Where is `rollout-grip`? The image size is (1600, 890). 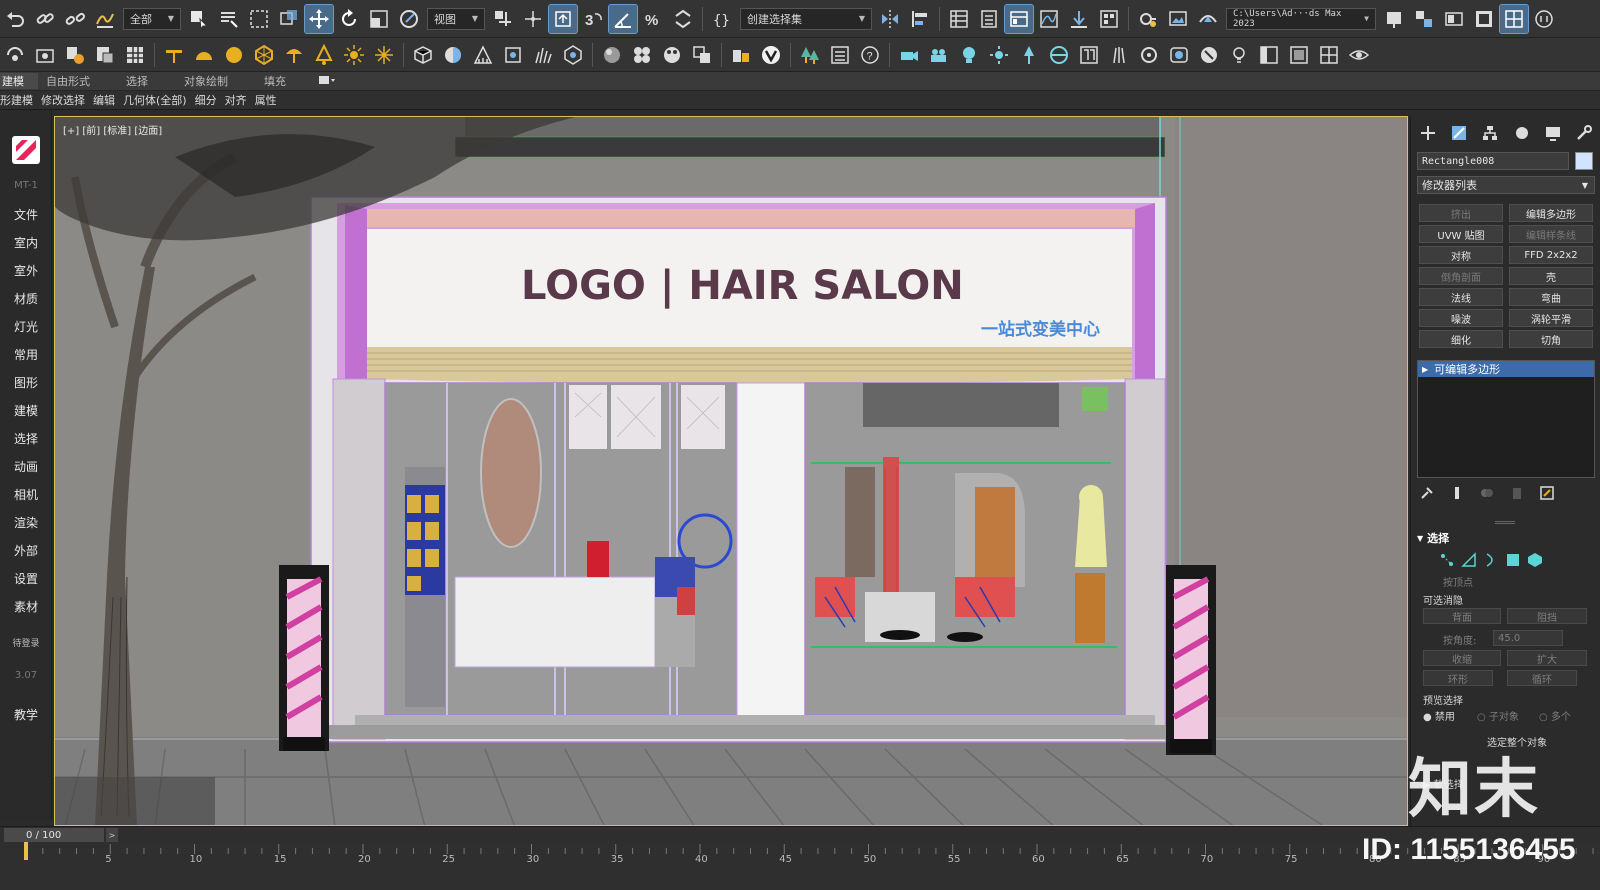 rollout-grip is located at coordinates (1505, 522).